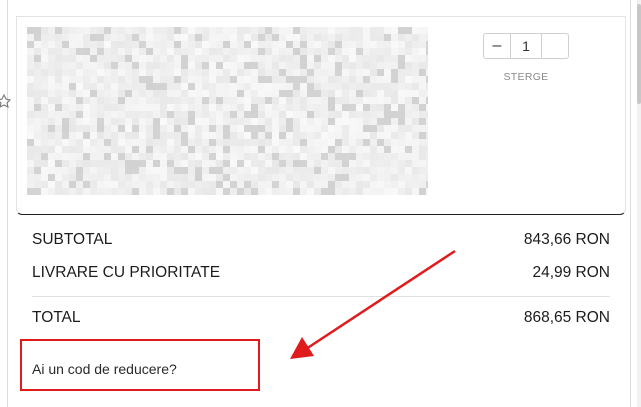  I want to click on subtotal-value: 843,66 RON, so click(566, 239).